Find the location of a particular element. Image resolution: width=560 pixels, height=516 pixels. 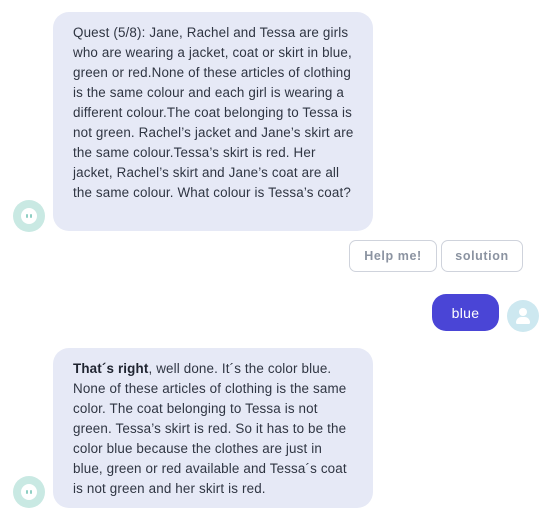

user-message-text: blue is located at coordinates (465, 312).